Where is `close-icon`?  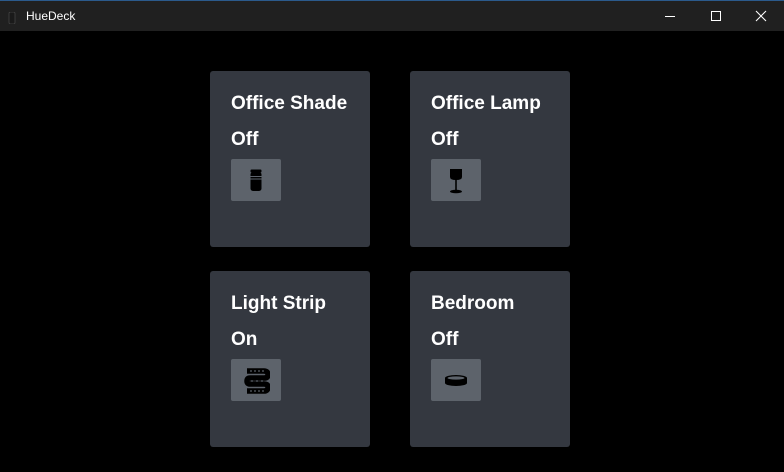
close-icon is located at coordinates (761, 16).